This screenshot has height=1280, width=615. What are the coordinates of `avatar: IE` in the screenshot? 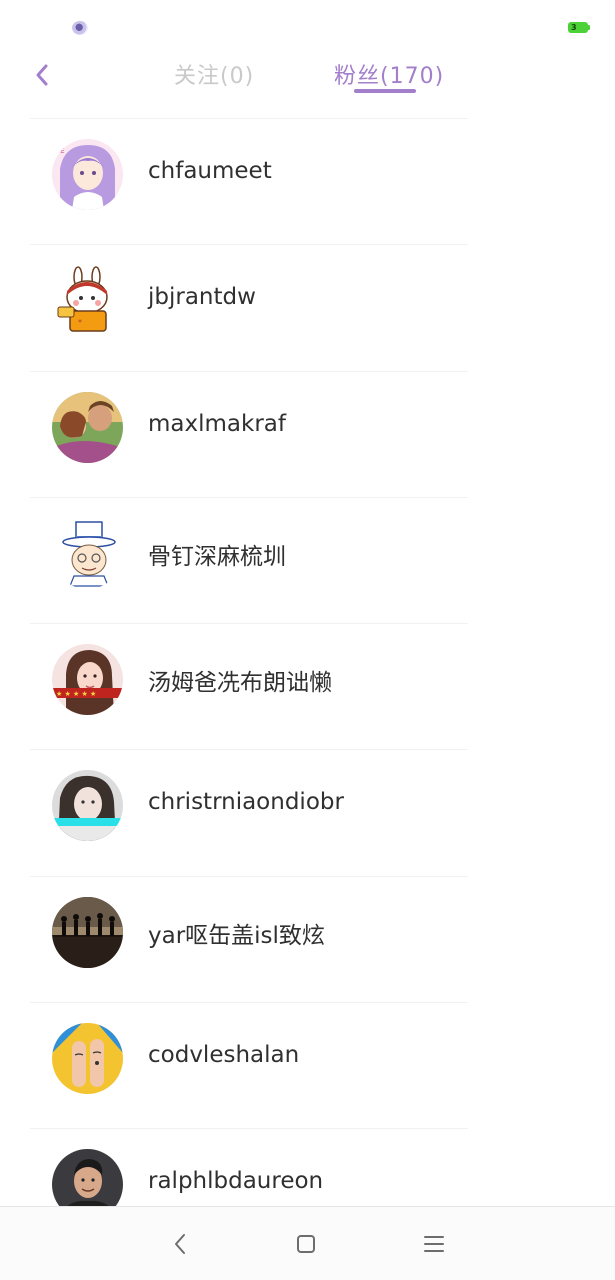 It's located at (87, 174).